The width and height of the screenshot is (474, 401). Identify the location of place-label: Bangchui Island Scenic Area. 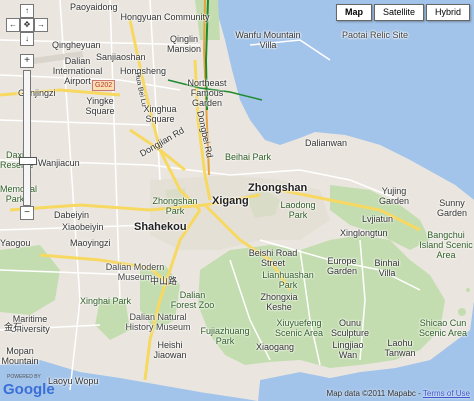
(446, 245).